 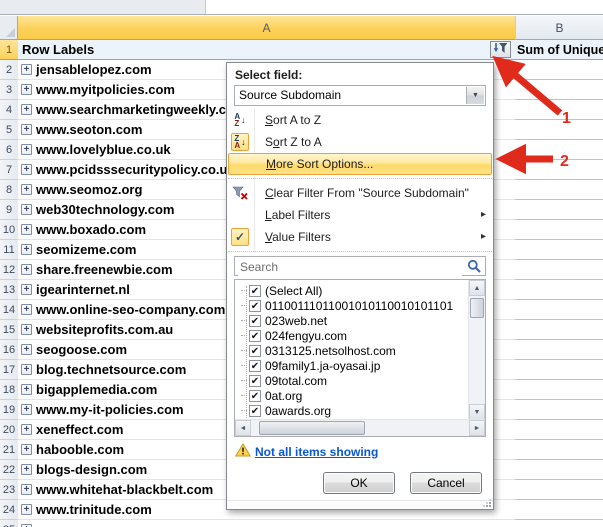 What do you see at coordinates (360, 142) in the screenshot?
I see `menu-item-sort-z-to-a: Z A ↓ Sort Z to A` at bounding box center [360, 142].